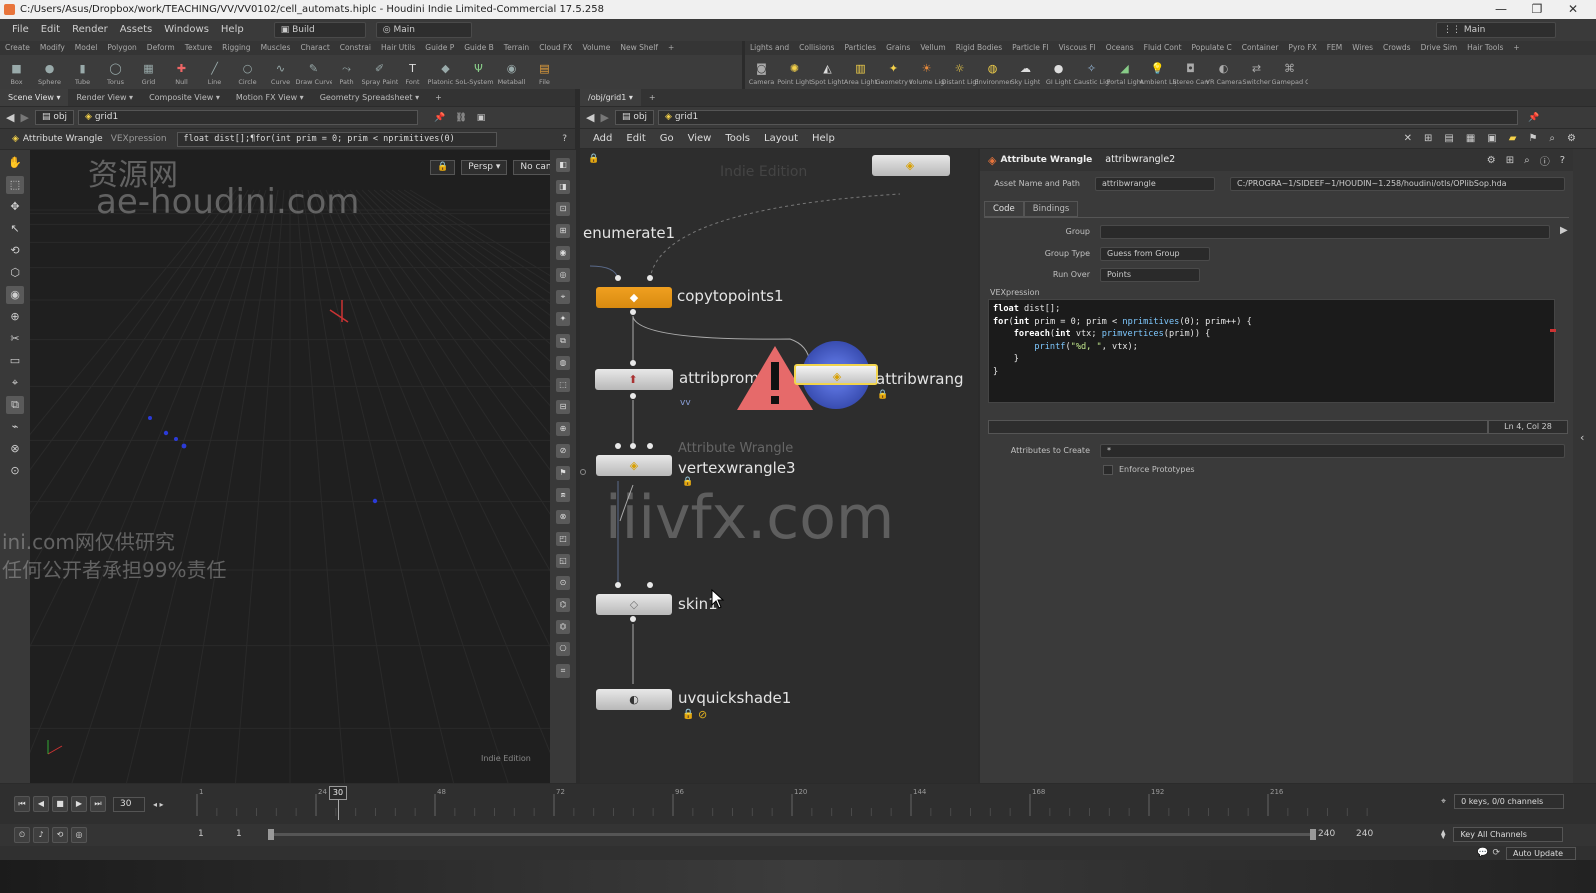 This screenshot has width=1596, height=893. I want to click on search-icon: ⌕, so click(1527, 160).